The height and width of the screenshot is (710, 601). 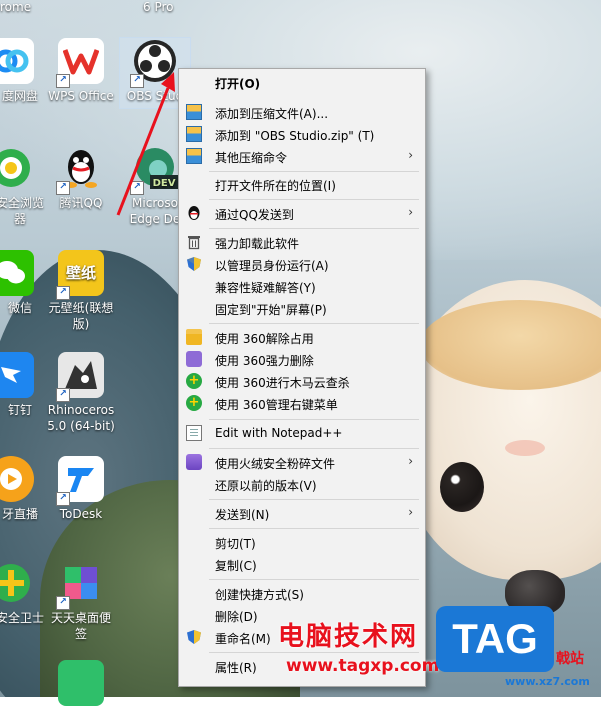 What do you see at coordinates (266, 486) in the screenshot?
I see `menu-item-label: 还原以前的版本(V)` at bounding box center [266, 486].